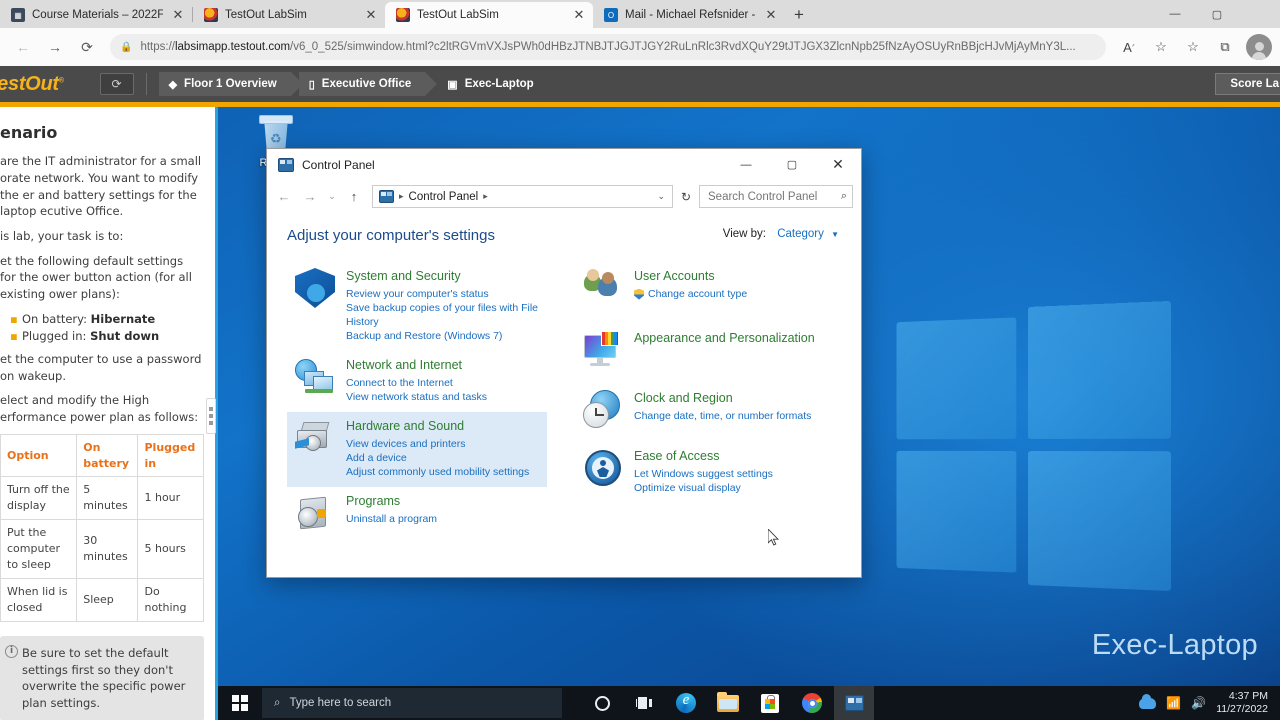 The image size is (1280, 720). I want to click on close-window-button, so click(1259, 14).